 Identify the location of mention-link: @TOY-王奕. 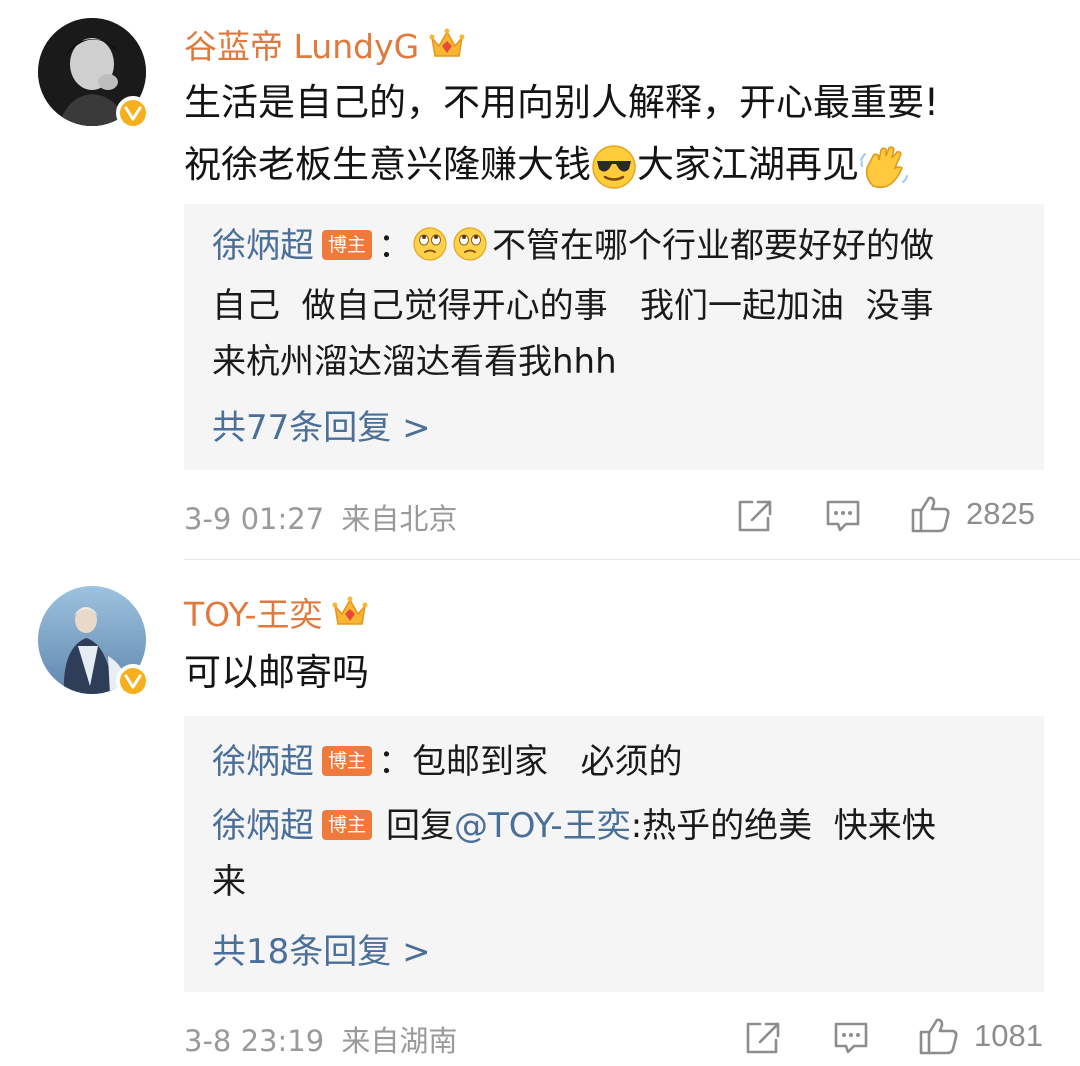
(542, 826).